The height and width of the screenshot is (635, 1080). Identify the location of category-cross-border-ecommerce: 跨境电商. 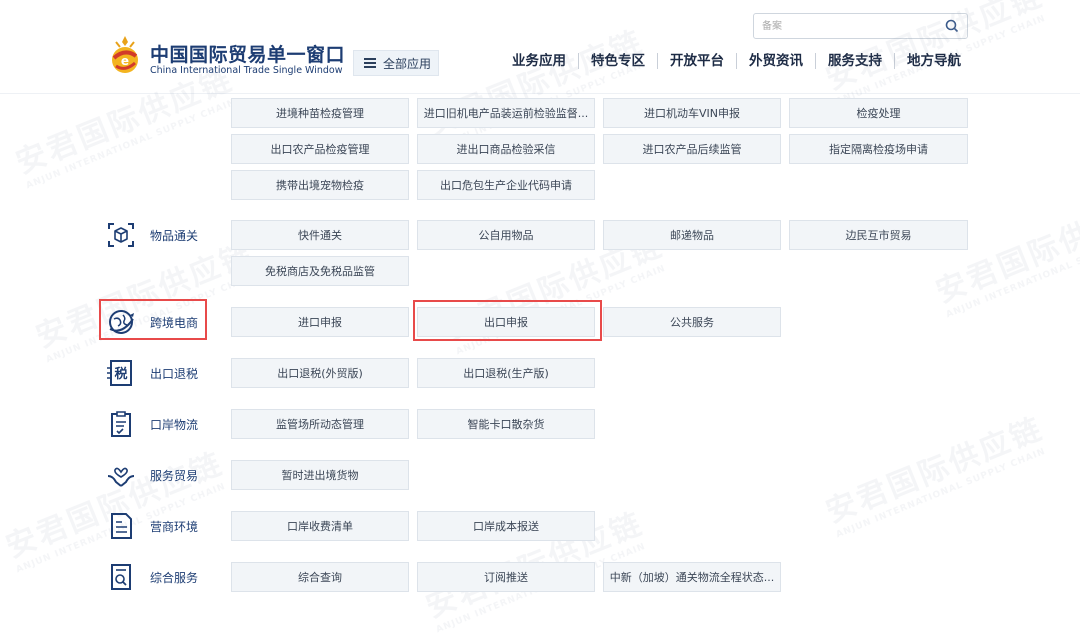
(152, 322).